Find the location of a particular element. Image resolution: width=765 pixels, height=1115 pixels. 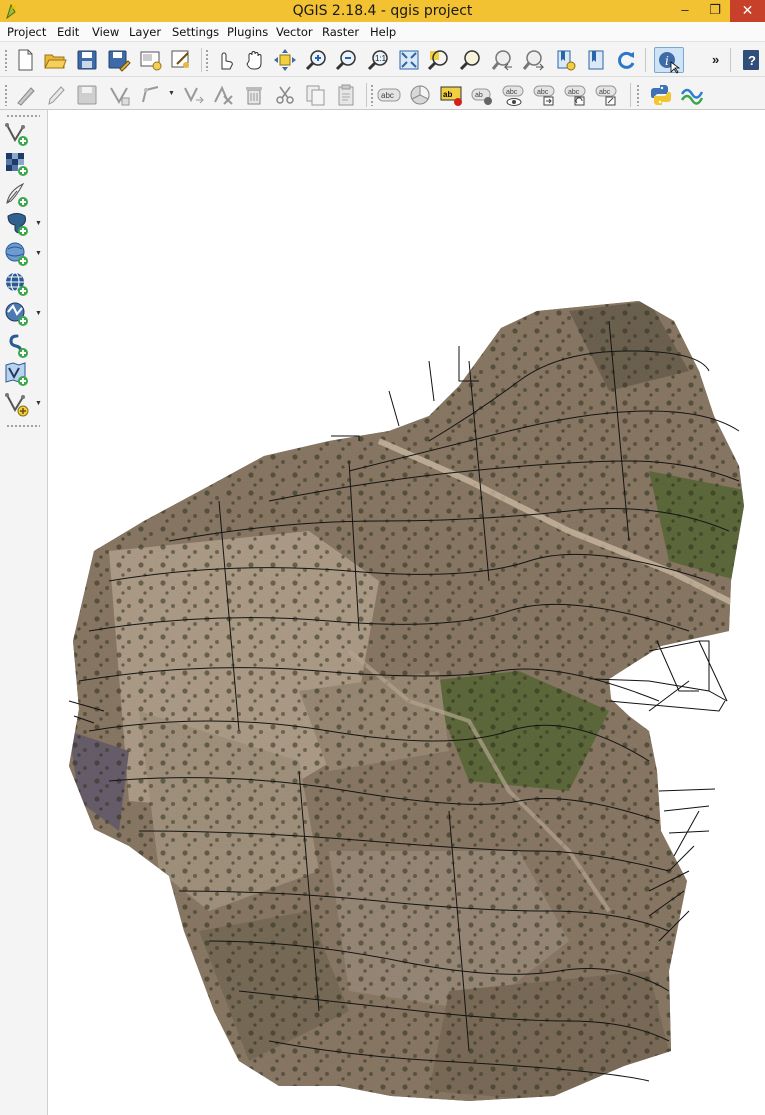

add-delimited-text-icon is located at coordinates (18, 195).